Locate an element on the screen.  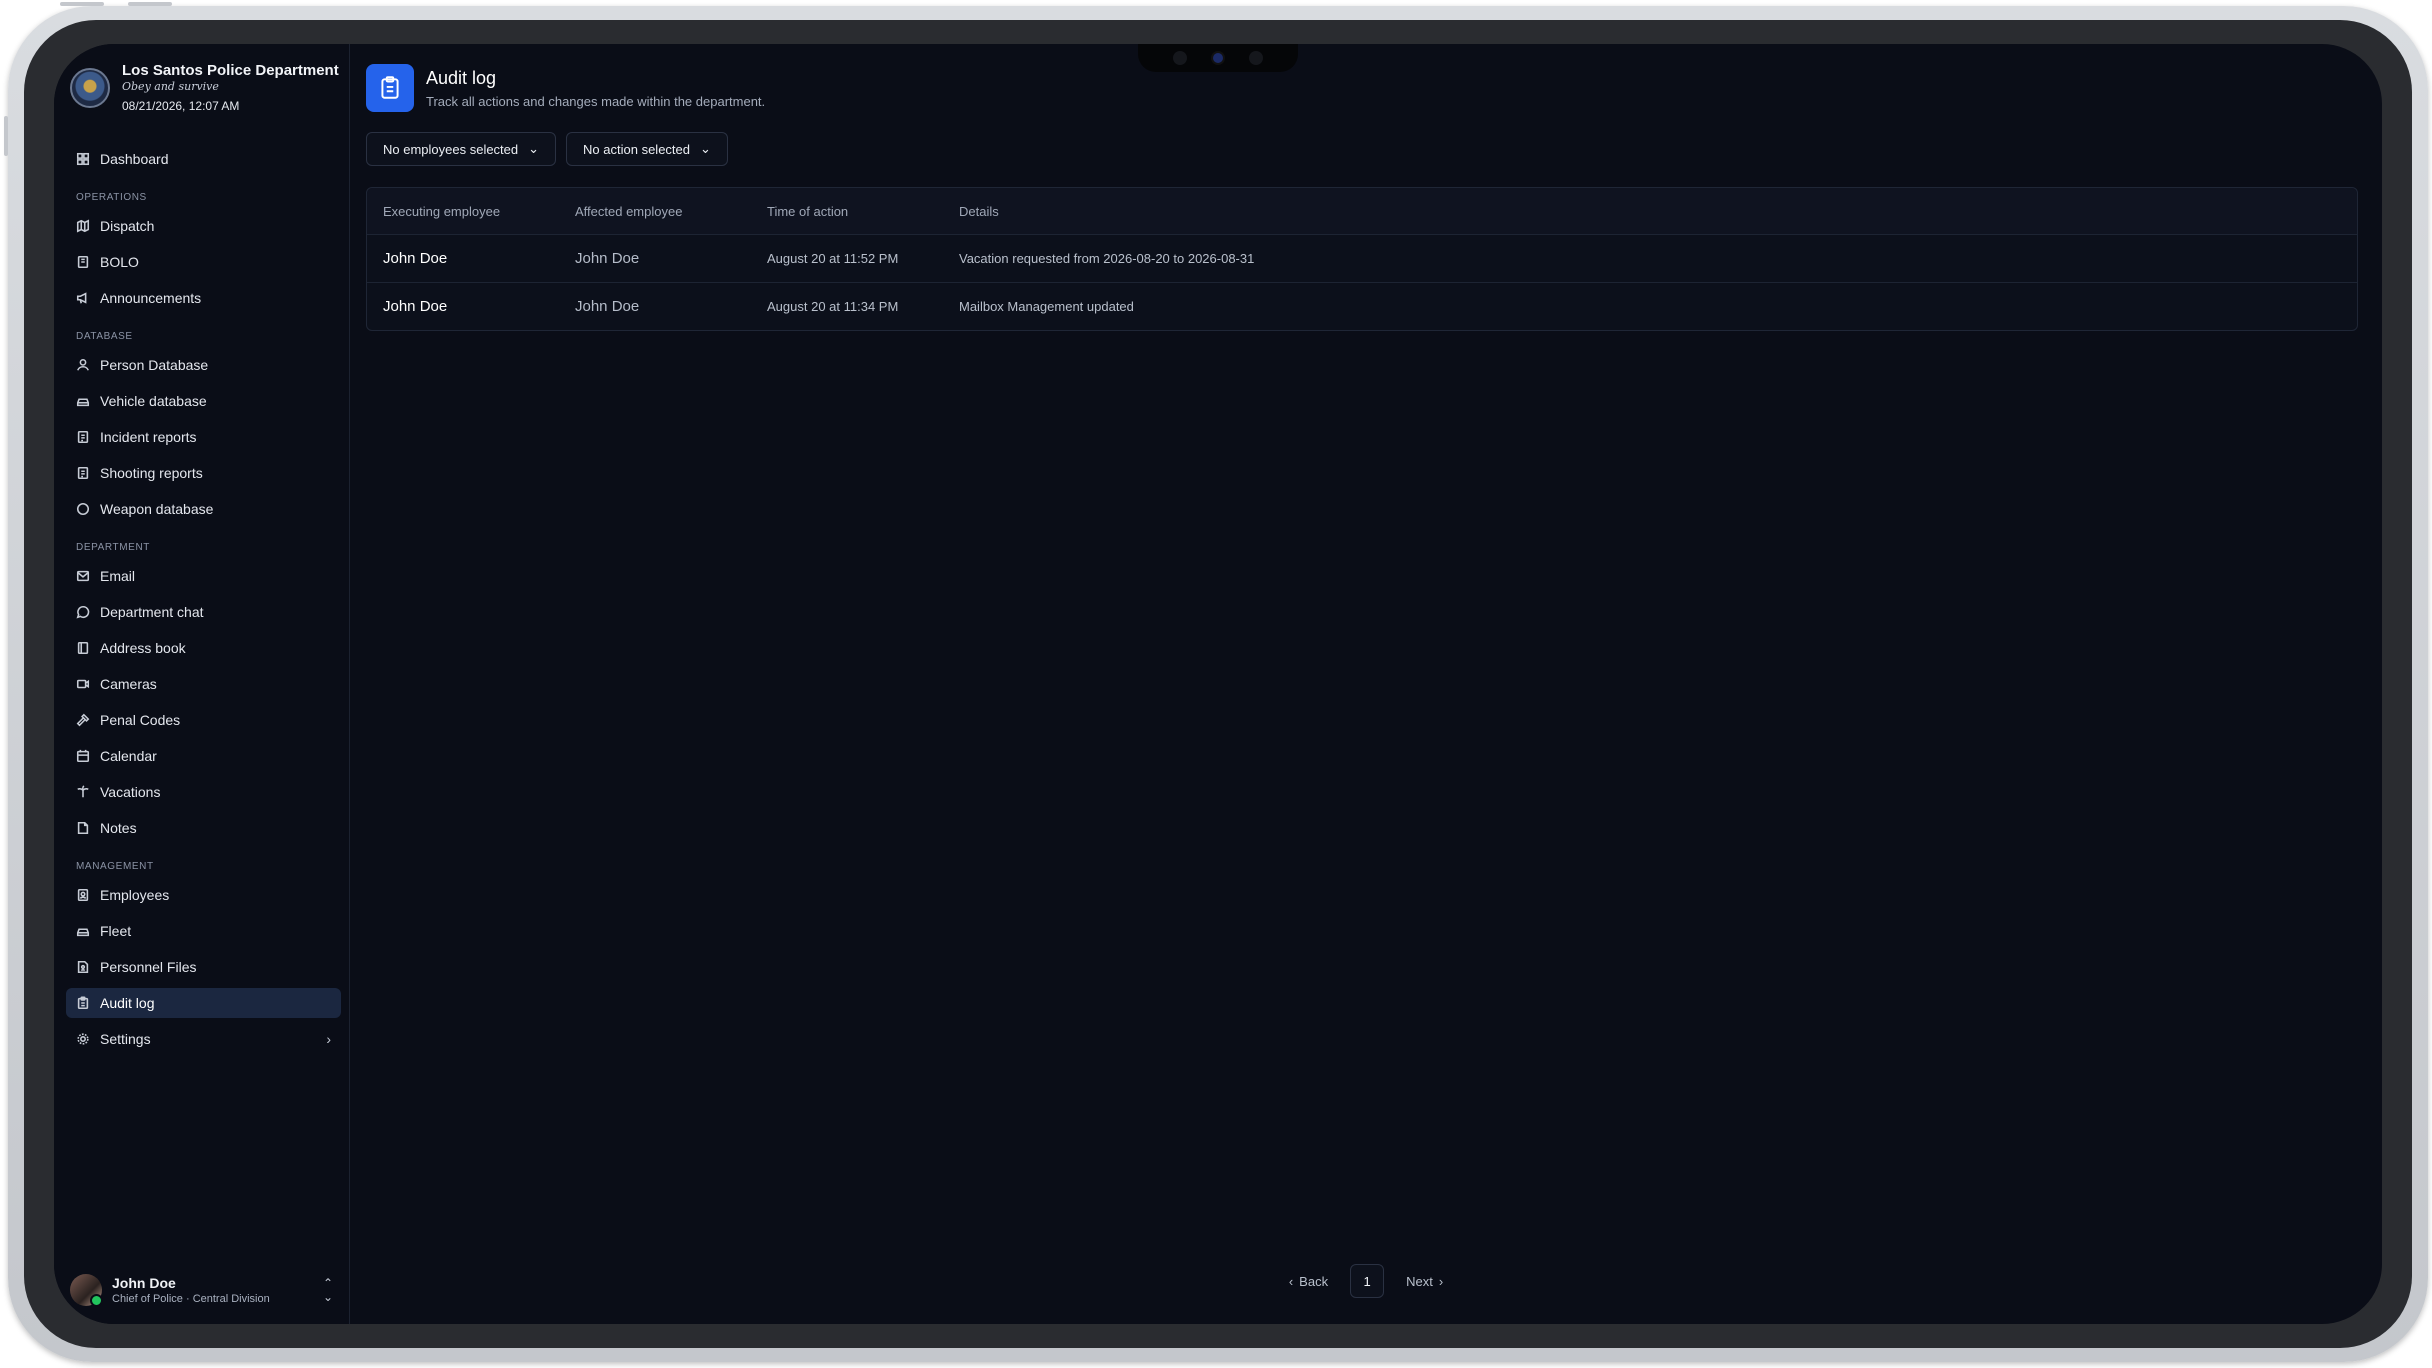
back-label: Back is located at coordinates (1314, 1281).